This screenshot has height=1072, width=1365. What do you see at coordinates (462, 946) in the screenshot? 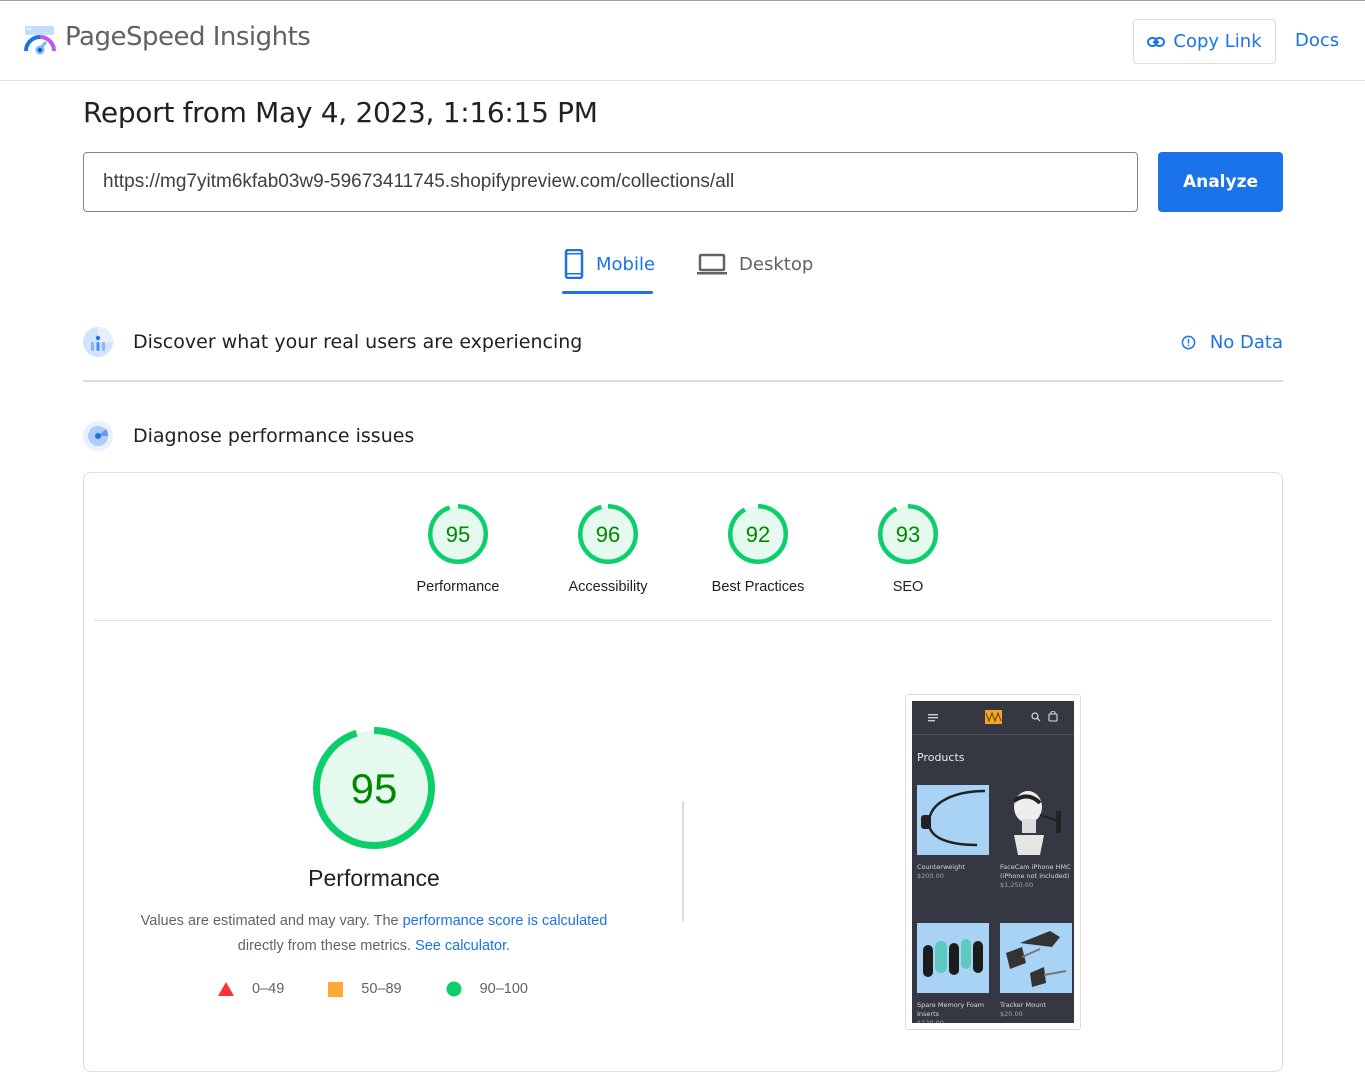
I see `see-calculator-link: See calculator.` at bounding box center [462, 946].